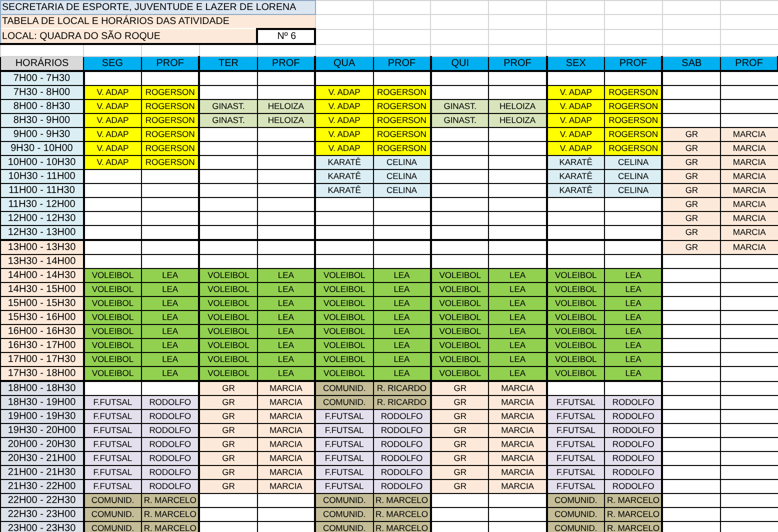  What do you see at coordinates (42, 177) in the screenshot?
I see `time-cell: 10H30 - 11H00` at bounding box center [42, 177].